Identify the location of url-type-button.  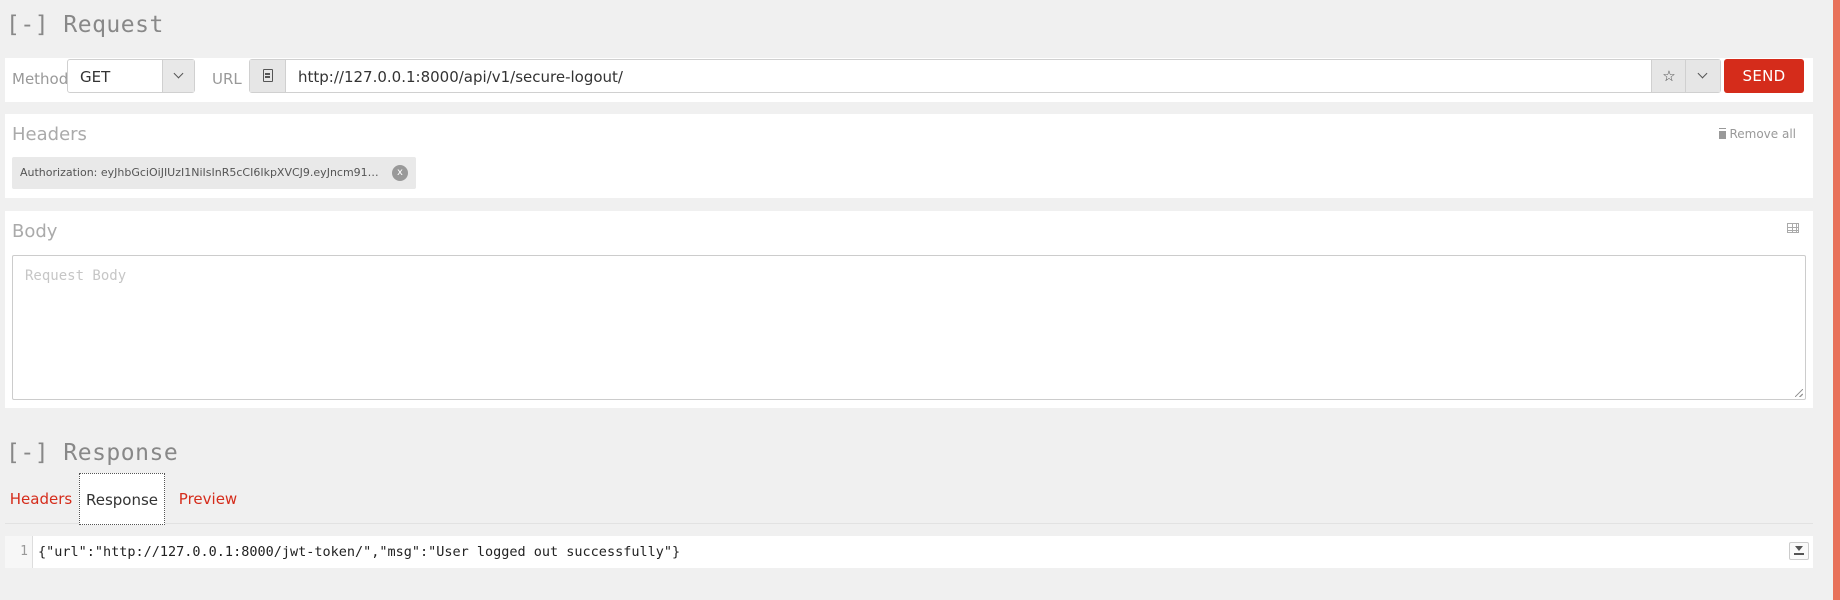
(268, 76).